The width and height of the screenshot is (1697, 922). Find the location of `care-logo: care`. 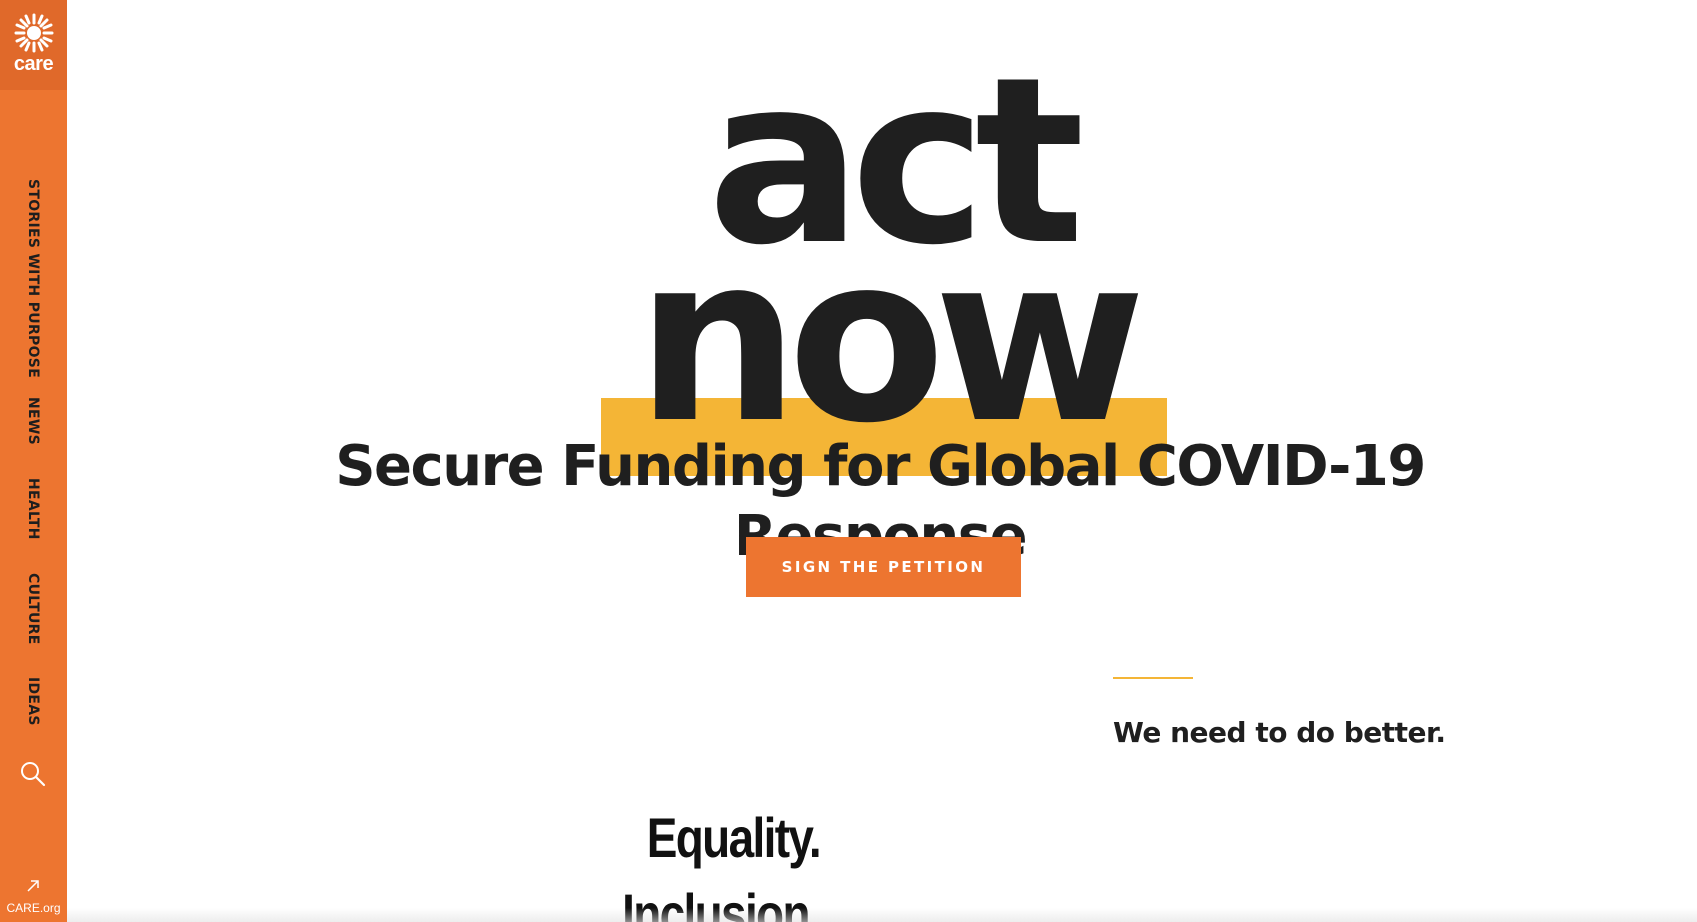

care-logo: care is located at coordinates (33, 45).